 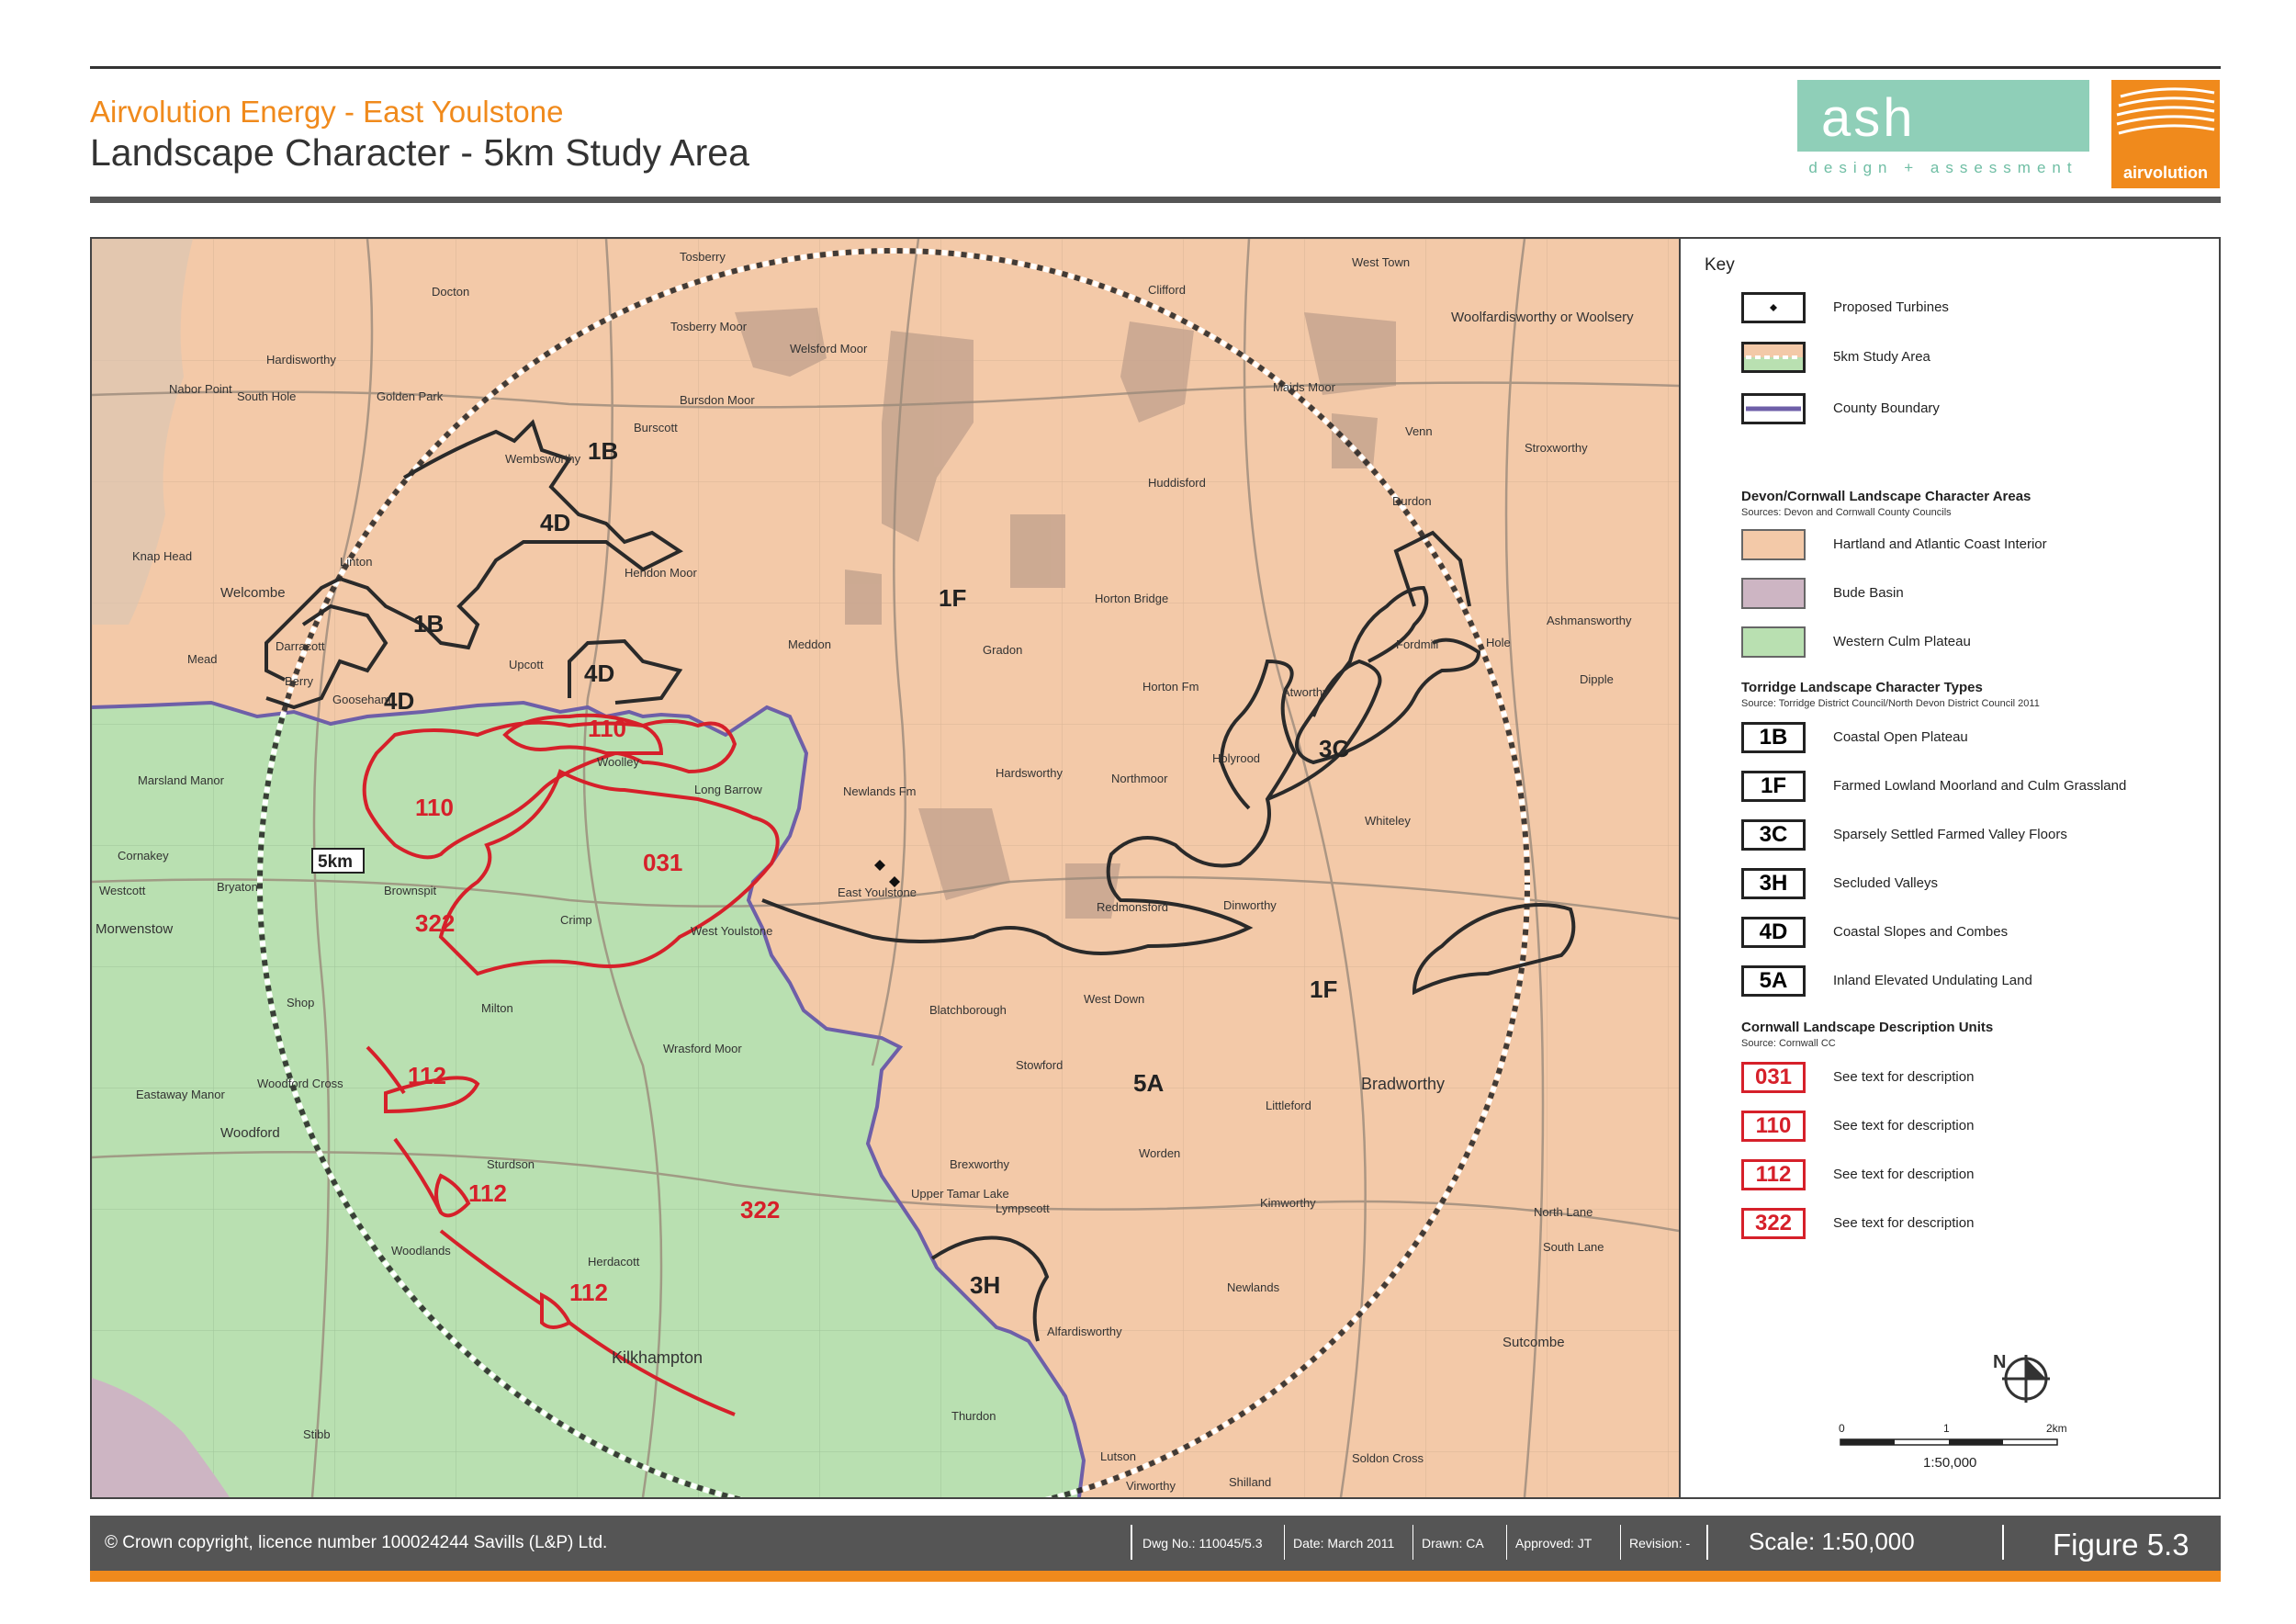 I want to click on scale-tick-label: 0, so click(x=1842, y=1428).